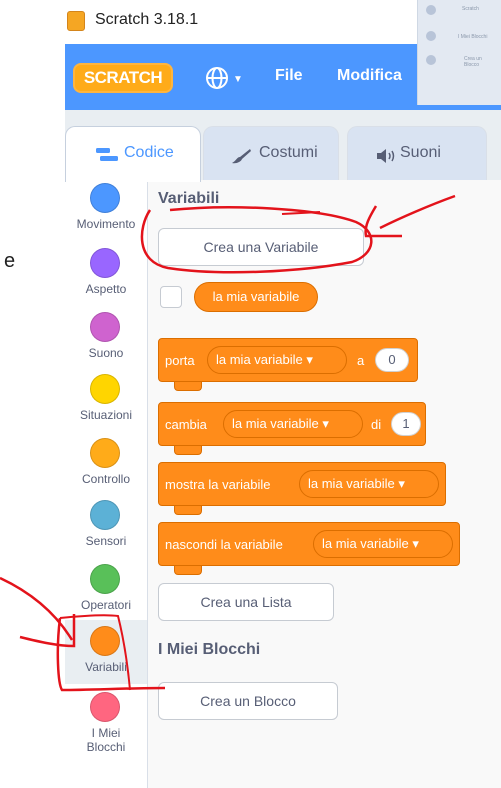 The image size is (501, 788). What do you see at coordinates (105, 198) in the screenshot?
I see `category-motion-dot` at bounding box center [105, 198].